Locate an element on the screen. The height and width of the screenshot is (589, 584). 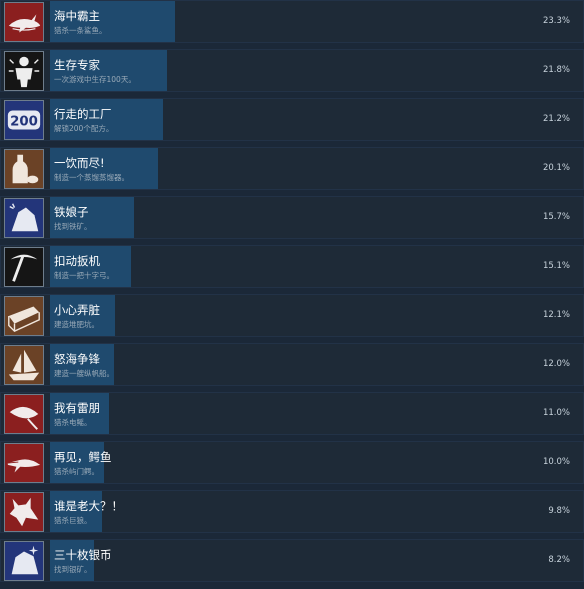
achievement-row-9: 再见，鳄鱼 猎杀屿门鳄。 10.0% is located at coordinates (292, 462).